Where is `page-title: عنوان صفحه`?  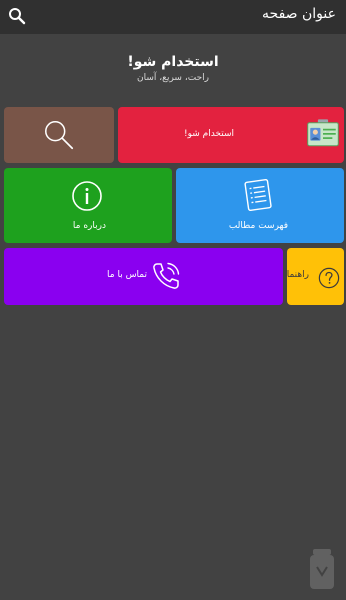
page-title: عنوان صفحه is located at coordinates (299, 14).